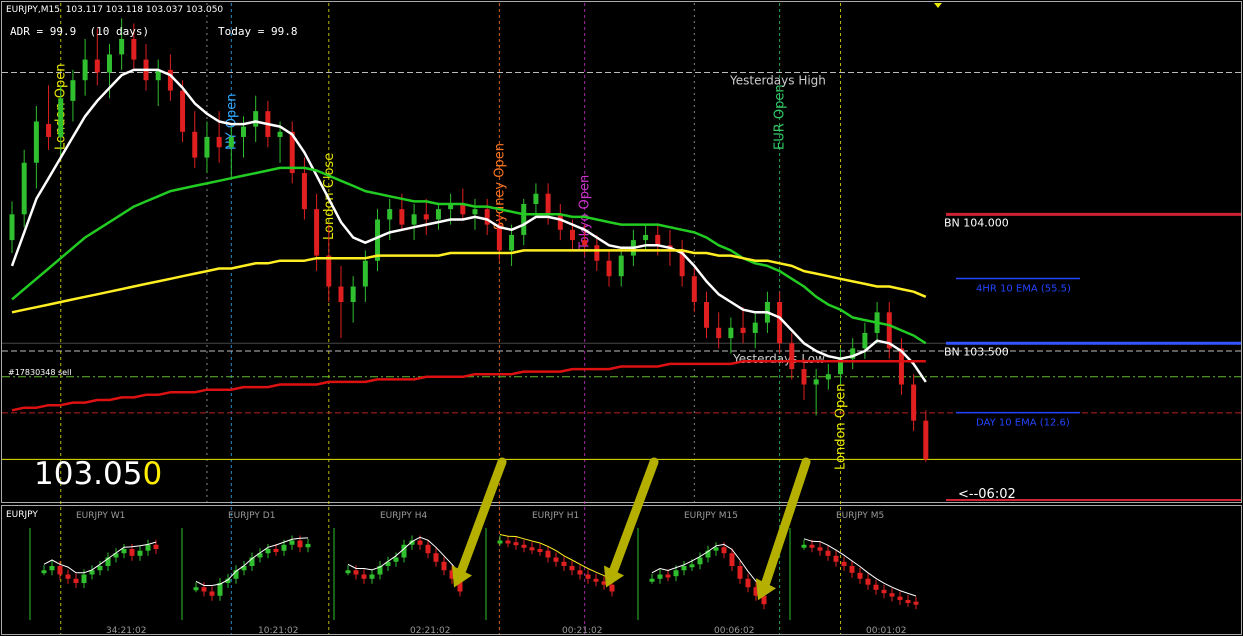  Describe the element at coordinates (711, 516) in the screenshot. I see `mini-title: EURJPY M15` at that location.